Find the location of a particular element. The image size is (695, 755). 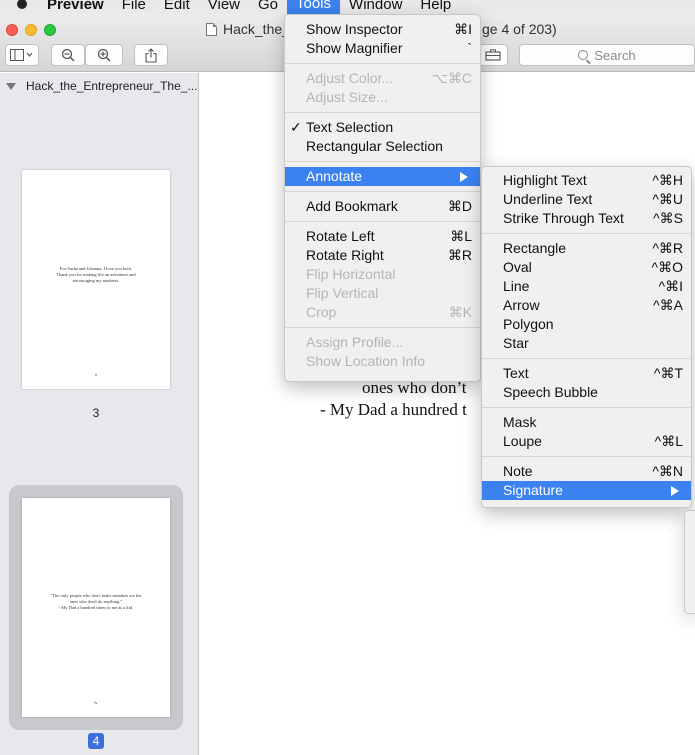

share-button is located at coordinates (151, 55).